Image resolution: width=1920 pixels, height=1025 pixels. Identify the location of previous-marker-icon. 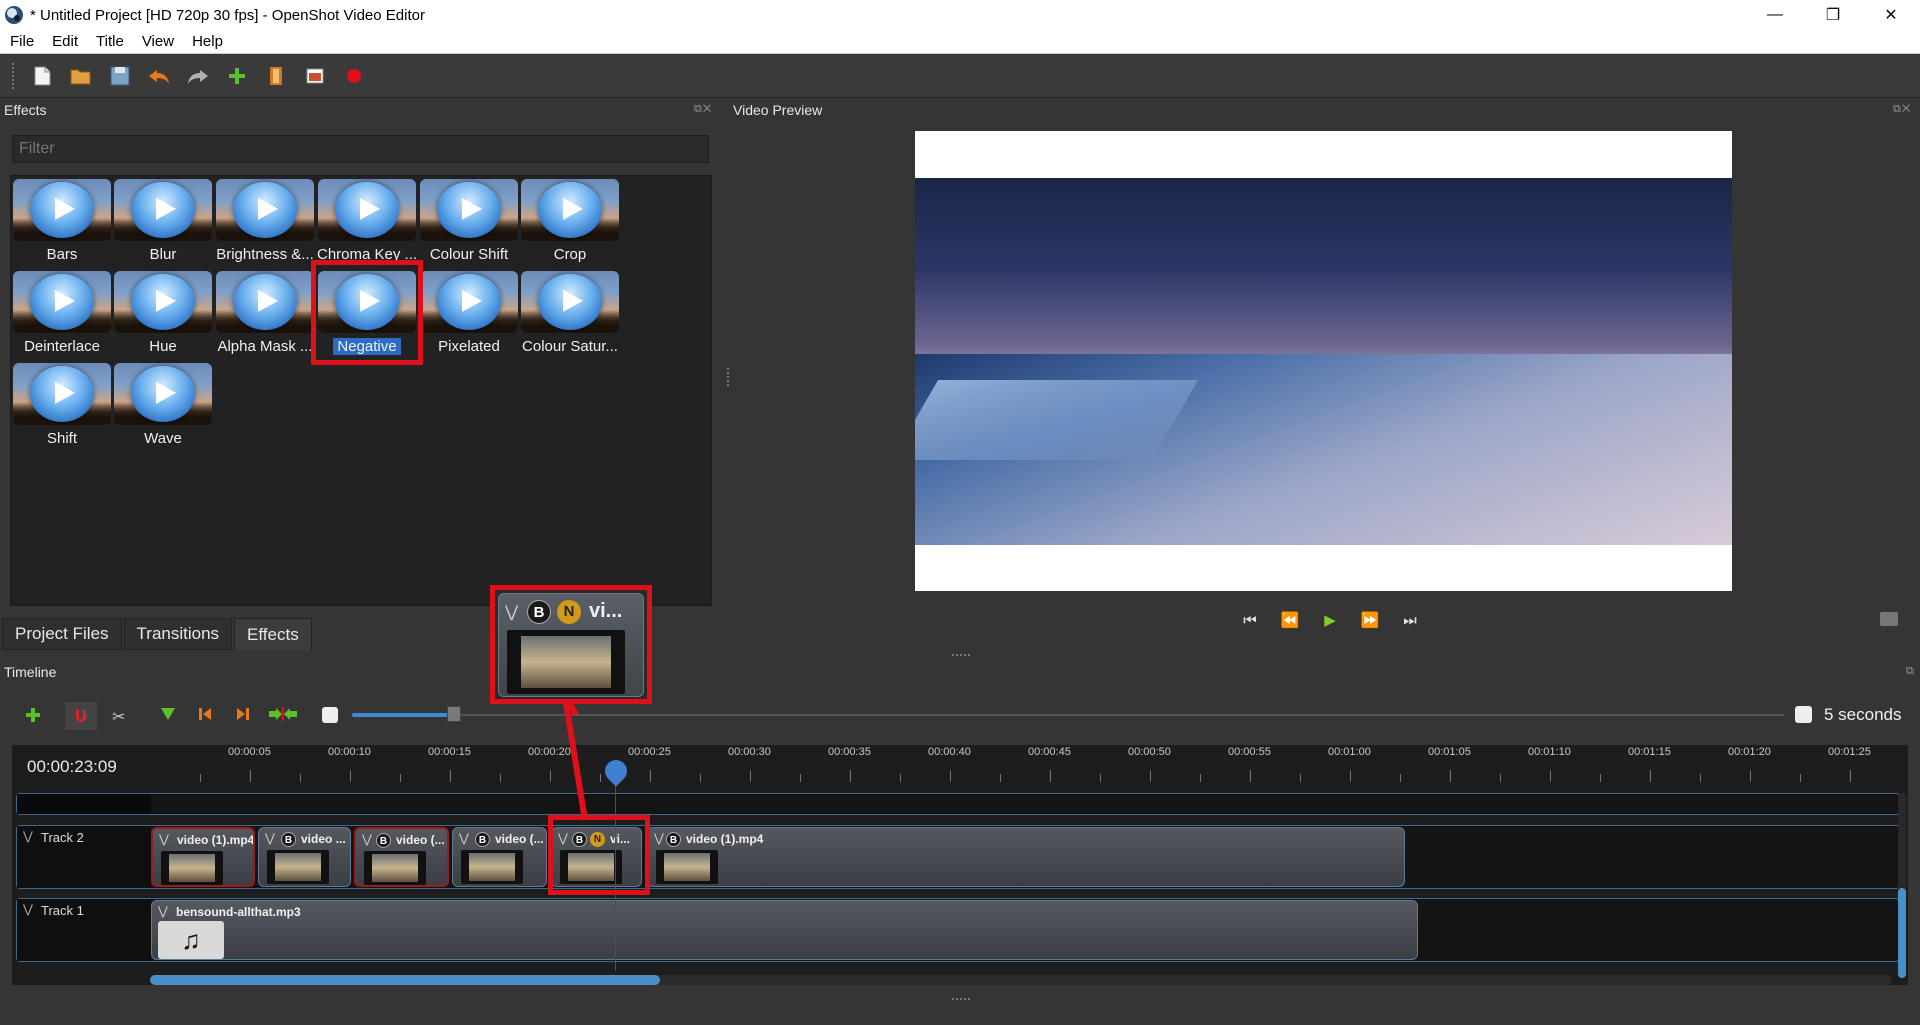
(205, 716).